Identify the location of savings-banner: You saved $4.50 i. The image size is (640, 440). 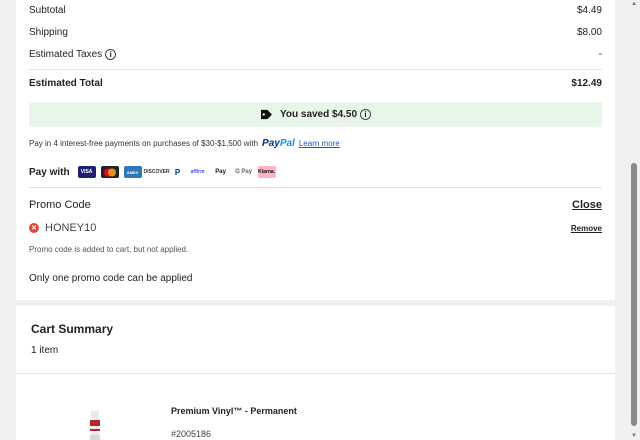
(315, 114).